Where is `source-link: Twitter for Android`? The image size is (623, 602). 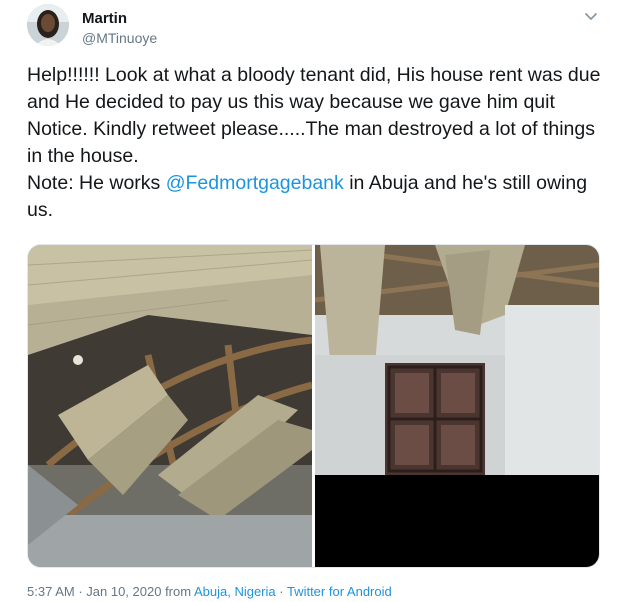
source-link: Twitter for Android is located at coordinates (339, 591).